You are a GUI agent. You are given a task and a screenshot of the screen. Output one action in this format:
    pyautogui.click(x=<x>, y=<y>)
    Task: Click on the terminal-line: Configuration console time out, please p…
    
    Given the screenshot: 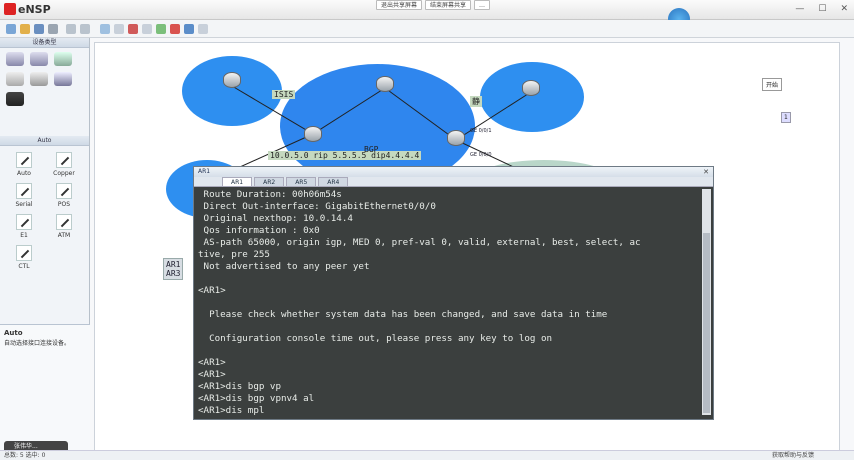 What is the action you would take?
    pyautogui.click(x=375, y=338)
    